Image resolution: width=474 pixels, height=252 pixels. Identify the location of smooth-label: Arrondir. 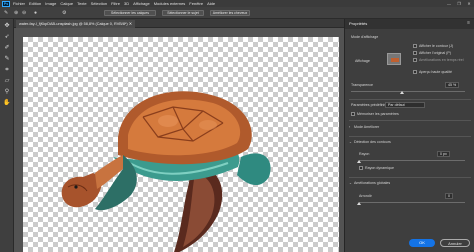
(365, 196).